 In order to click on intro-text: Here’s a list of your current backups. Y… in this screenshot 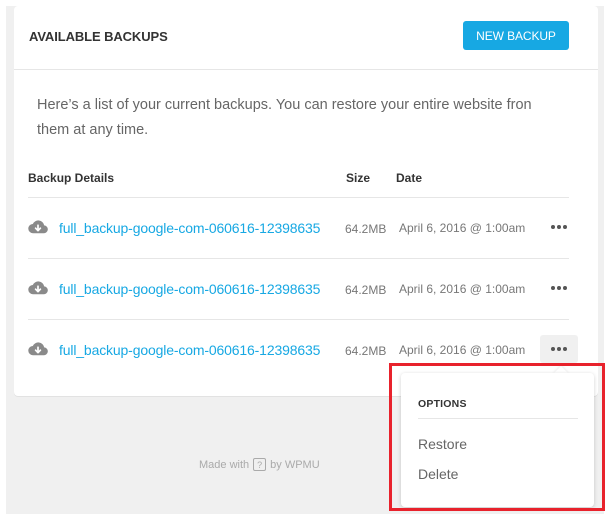, I will do `click(284, 117)`.